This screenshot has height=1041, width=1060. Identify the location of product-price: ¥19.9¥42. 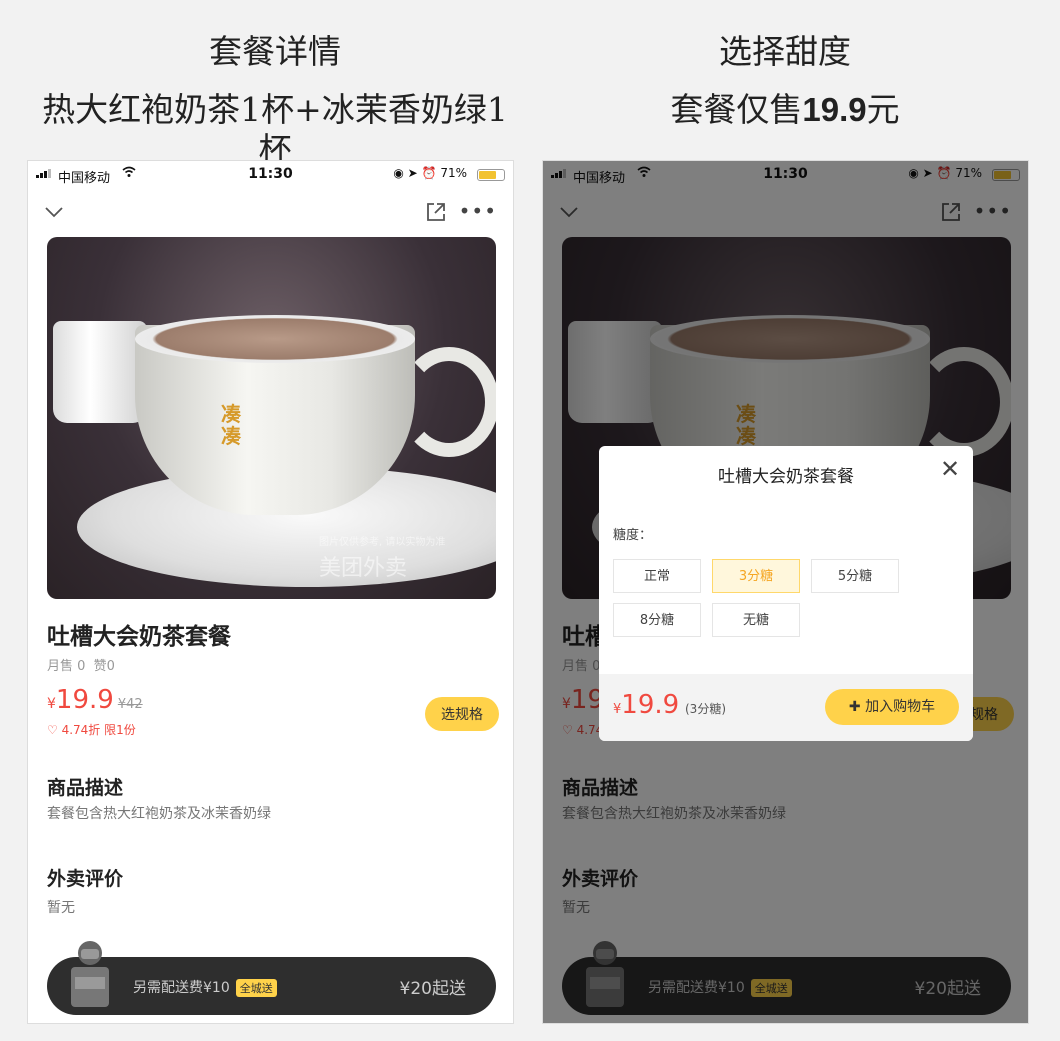
(95, 700).